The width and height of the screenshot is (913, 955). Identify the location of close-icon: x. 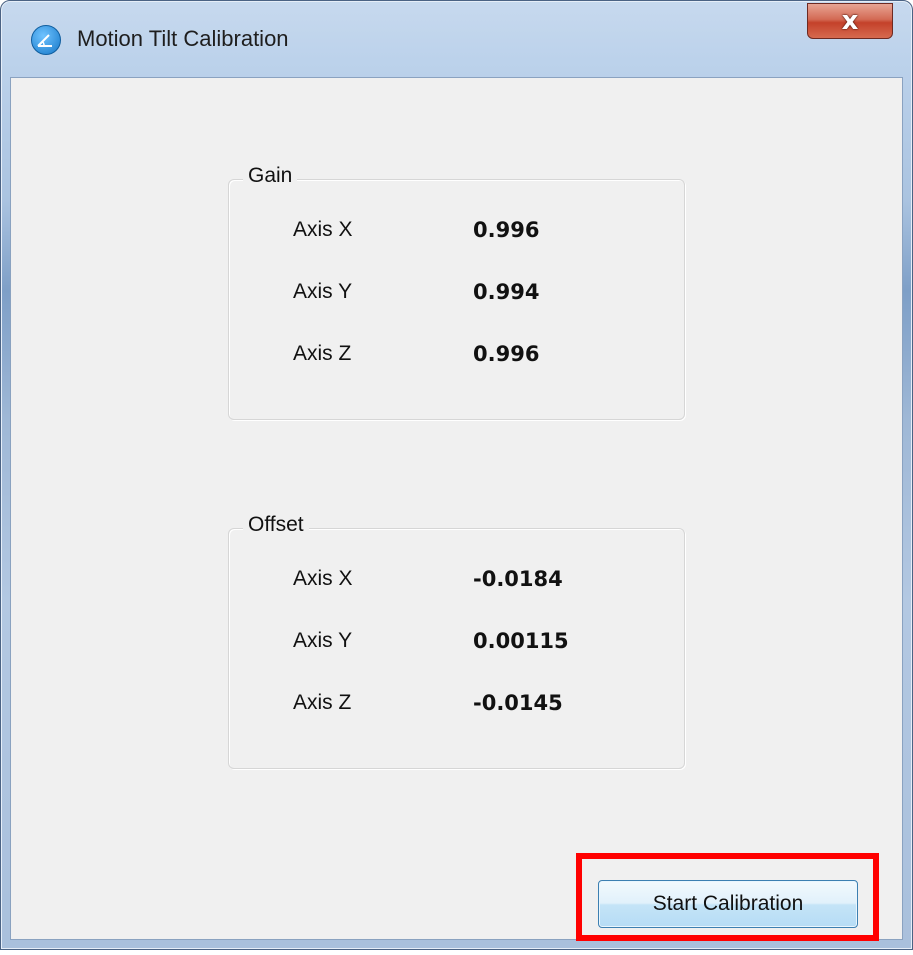
(850, 21).